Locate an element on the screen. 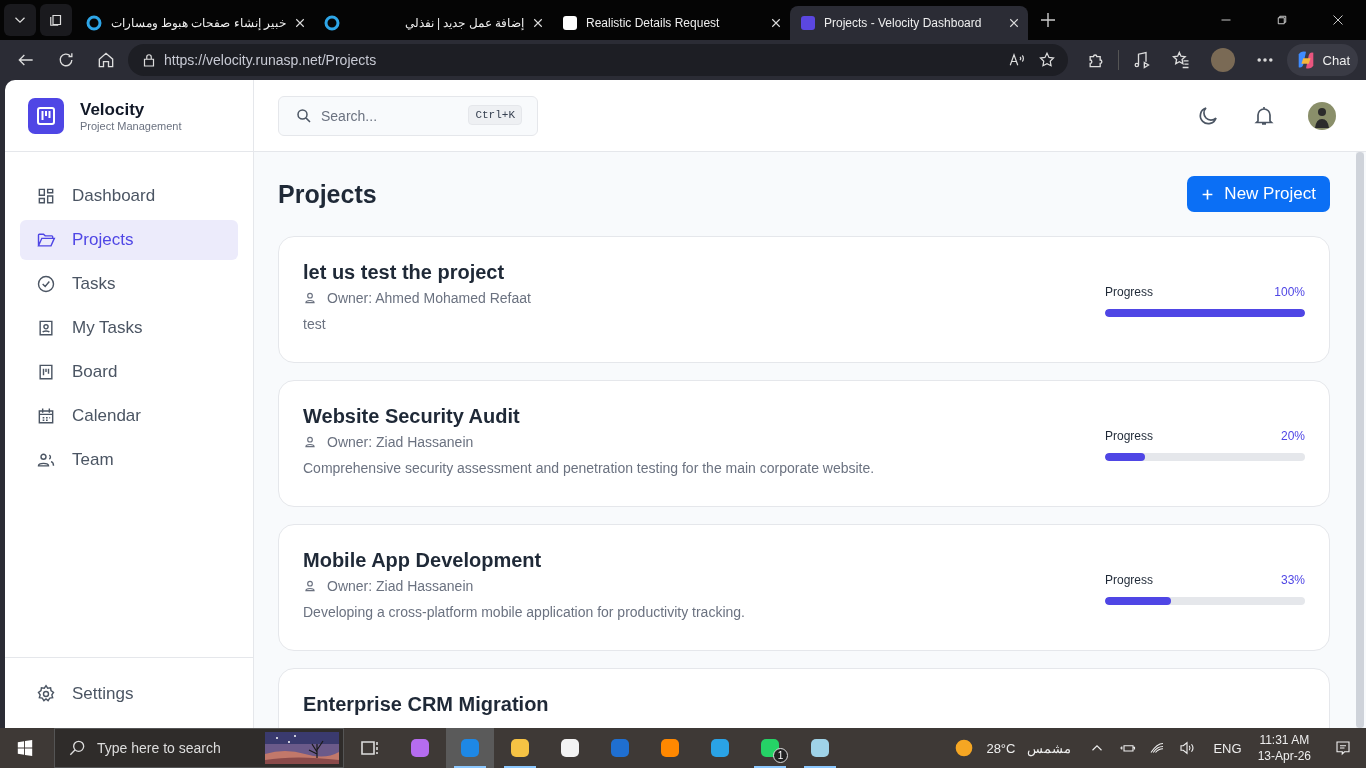  workspaces-button is located at coordinates (56, 20).